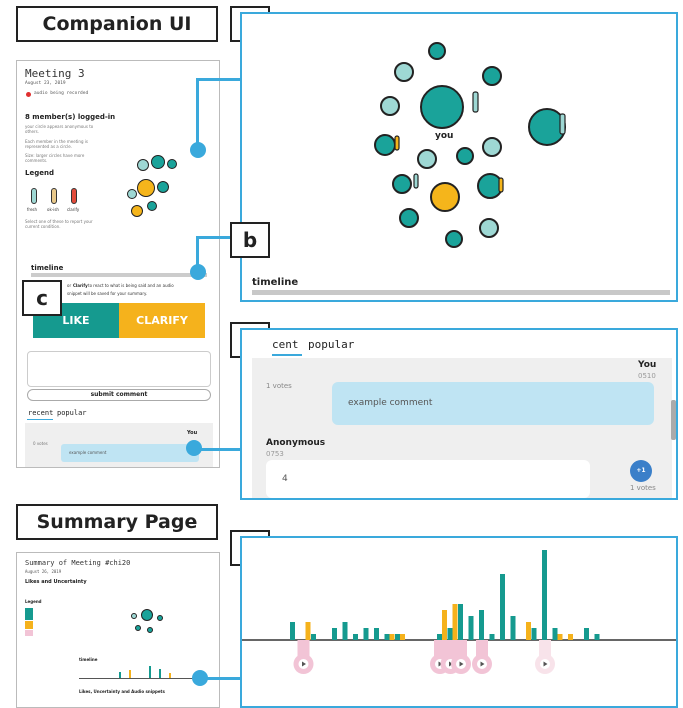  What do you see at coordinates (162, 320) in the screenshot?
I see `clarify-button: CLARIFY` at bounding box center [162, 320].